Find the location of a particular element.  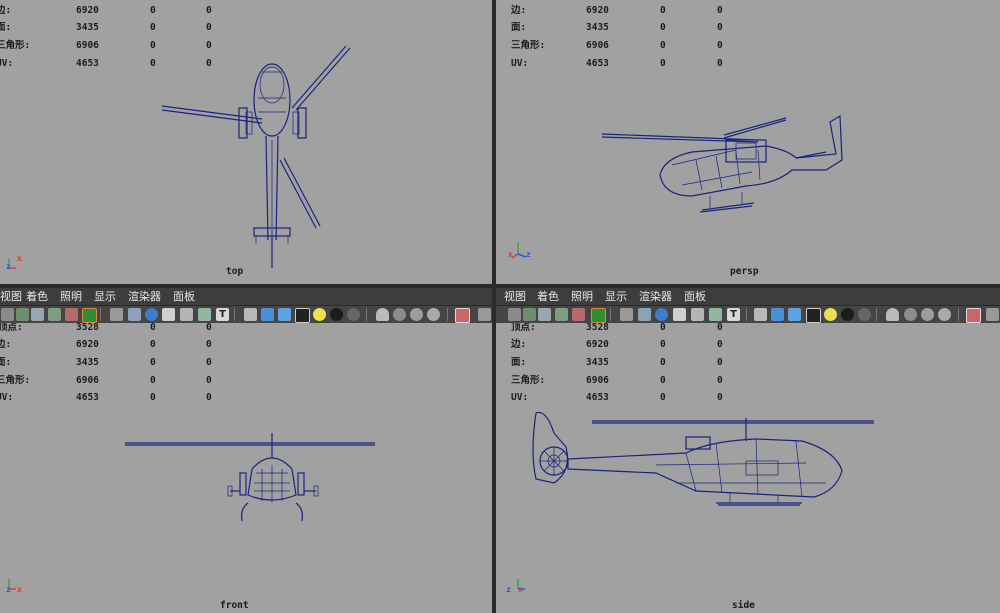

panel-menu-bar-right: 视图 着色 照明 显示 渲染器 面板 is located at coordinates (748, 297).